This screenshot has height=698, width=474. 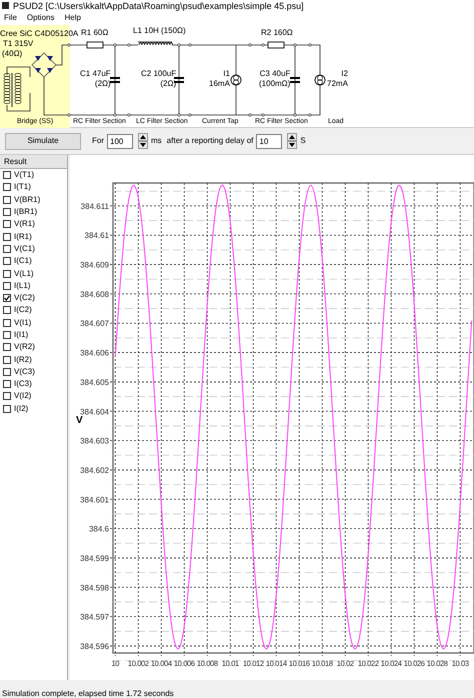 I want to click on menu-item: Options, so click(x=40, y=18).